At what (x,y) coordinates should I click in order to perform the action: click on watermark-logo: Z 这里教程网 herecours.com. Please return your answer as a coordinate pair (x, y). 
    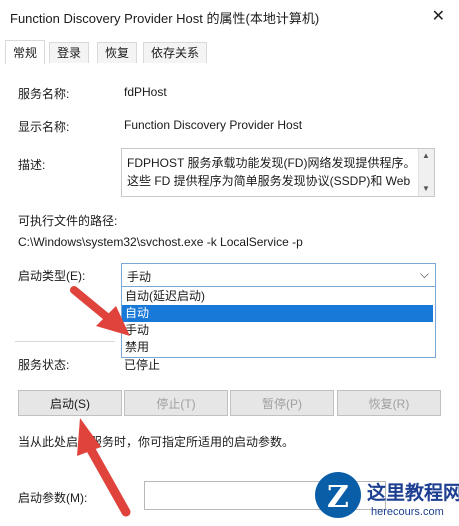
    Looking at the image, I should click on (387, 497).